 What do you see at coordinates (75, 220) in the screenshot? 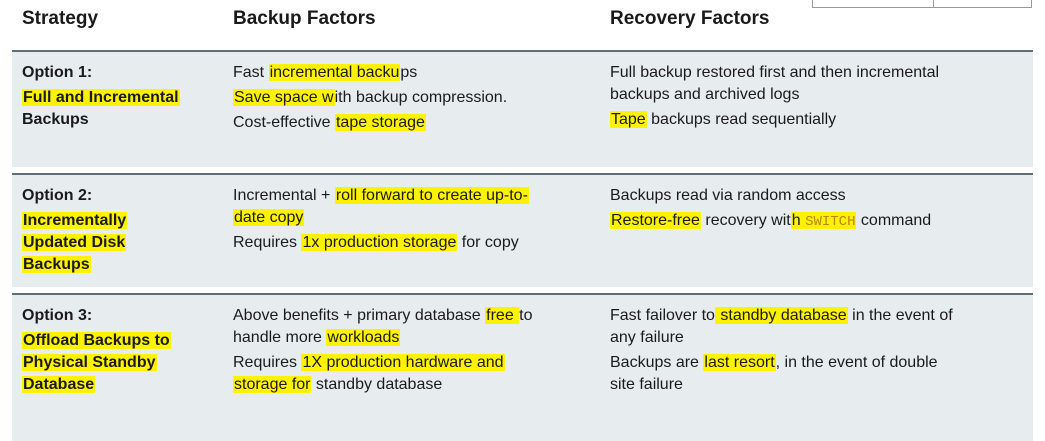
I see `highlight: Incrementally` at bounding box center [75, 220].